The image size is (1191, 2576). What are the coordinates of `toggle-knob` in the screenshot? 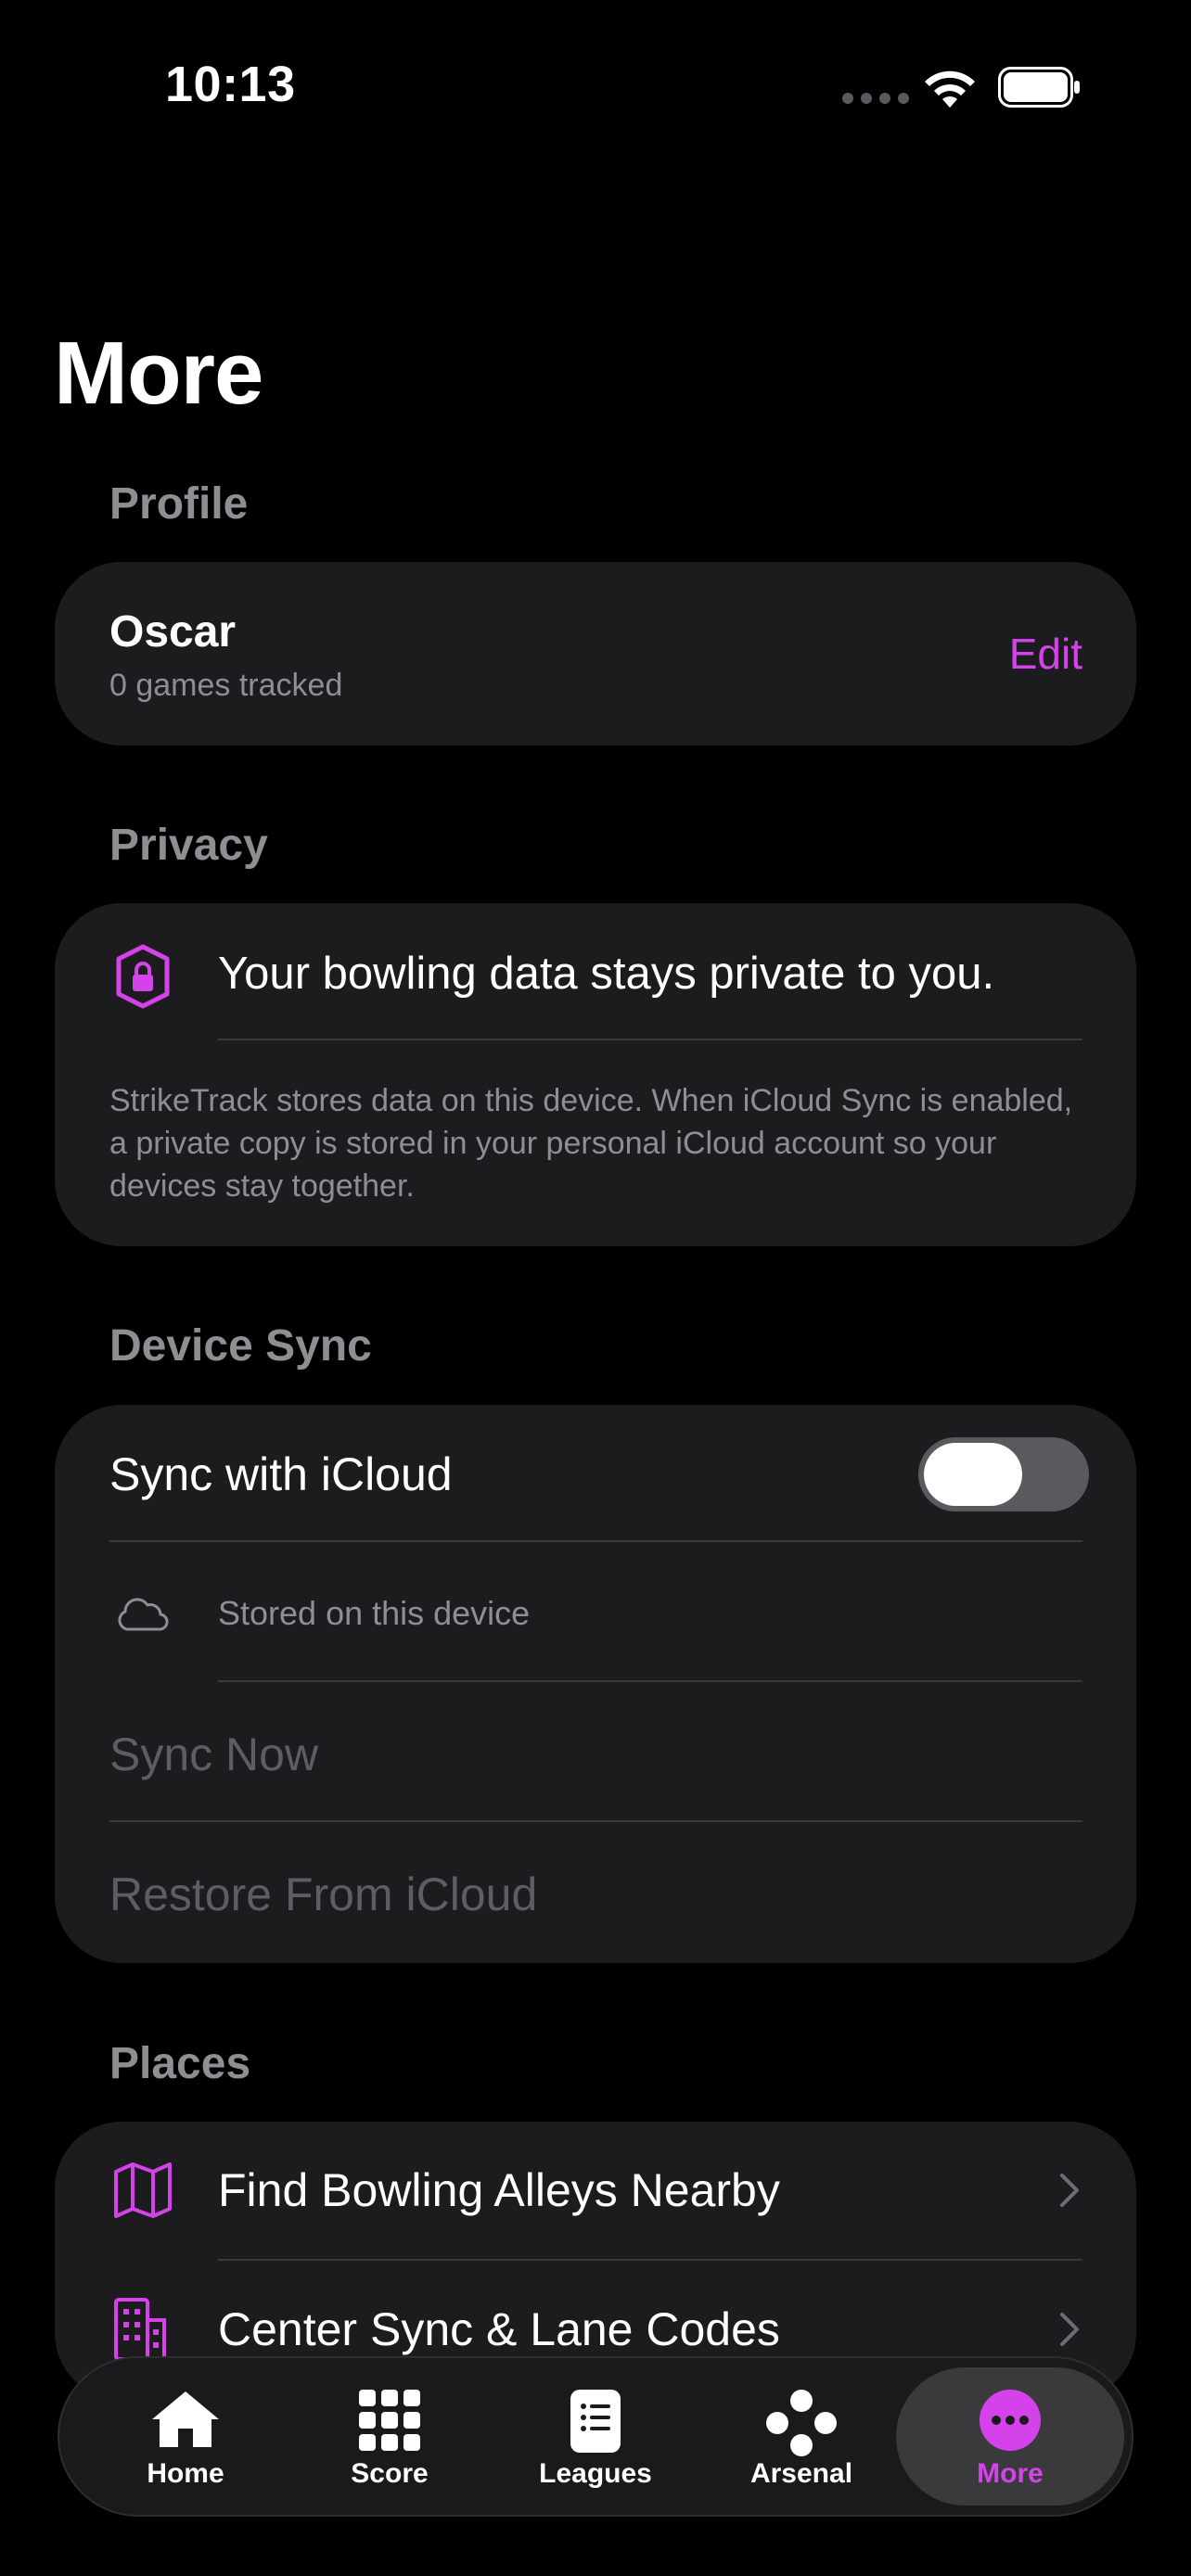 It's located at (973, 1474).